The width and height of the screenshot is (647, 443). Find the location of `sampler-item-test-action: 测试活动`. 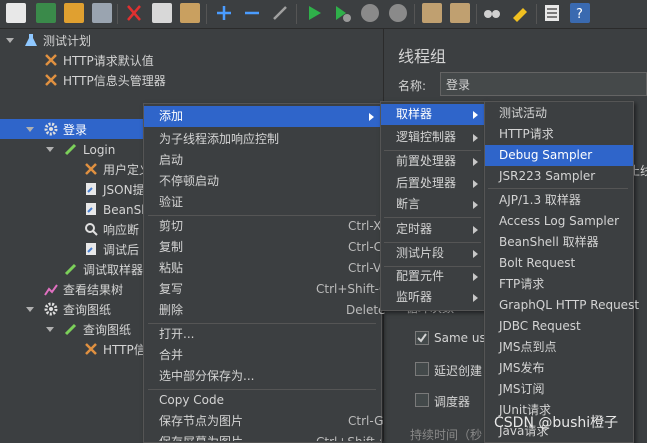

sampler-item-test-action: 测试活动 is located at coordinates (559, 113).